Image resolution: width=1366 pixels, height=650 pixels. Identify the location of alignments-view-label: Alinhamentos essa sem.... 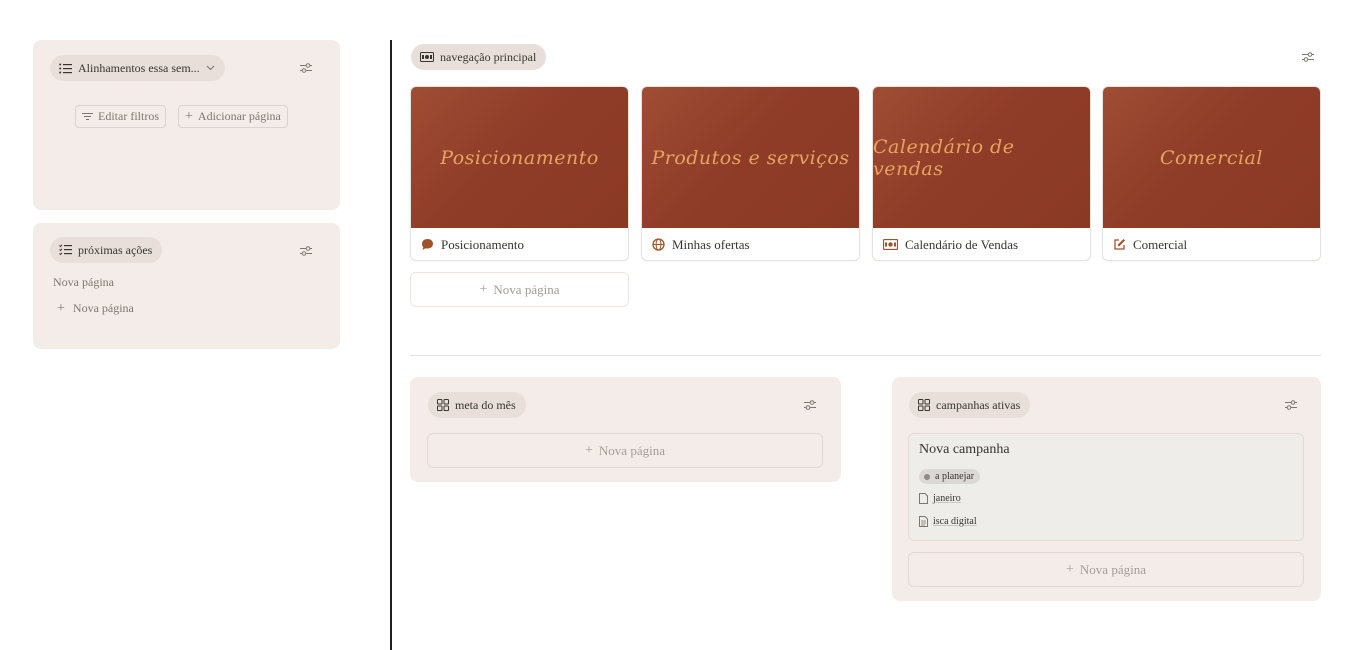
(139, 67).